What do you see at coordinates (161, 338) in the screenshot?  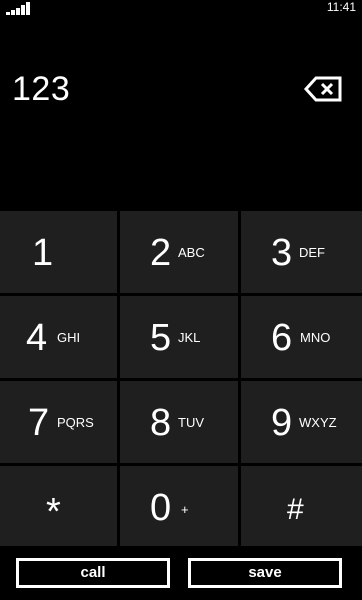 I see `key-digit: 5` at bounding box center [161, 338].